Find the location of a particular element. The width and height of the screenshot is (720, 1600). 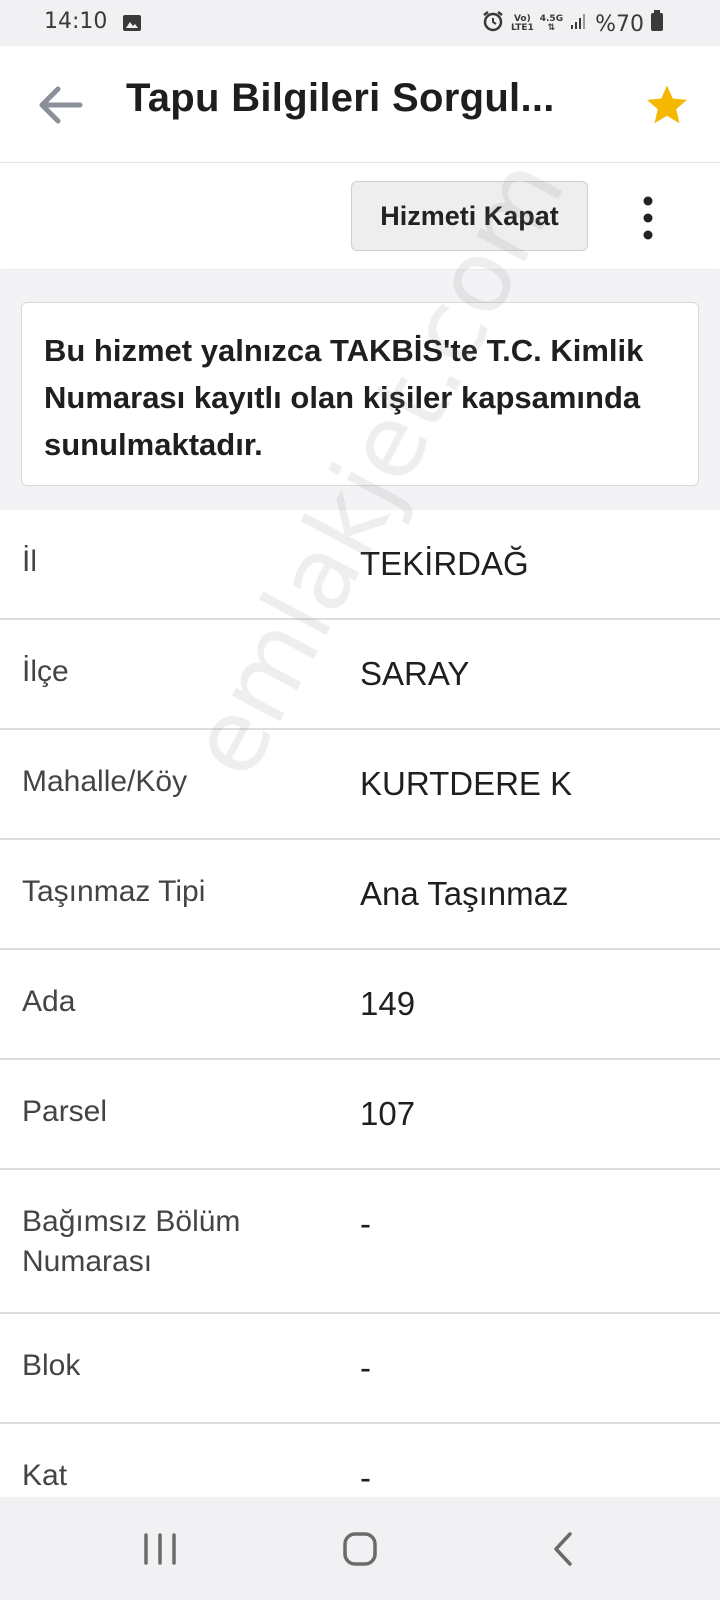

more-vert-icon is located at coordinates (648, 218).